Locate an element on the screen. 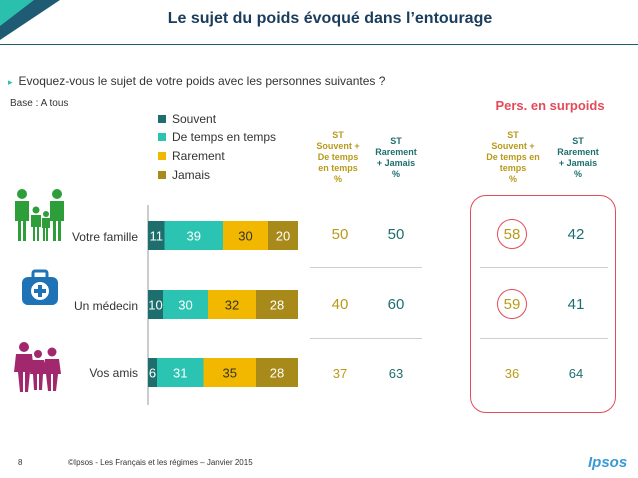  value-st-often-group-amis: 36 is located at coordinates (512, 373).